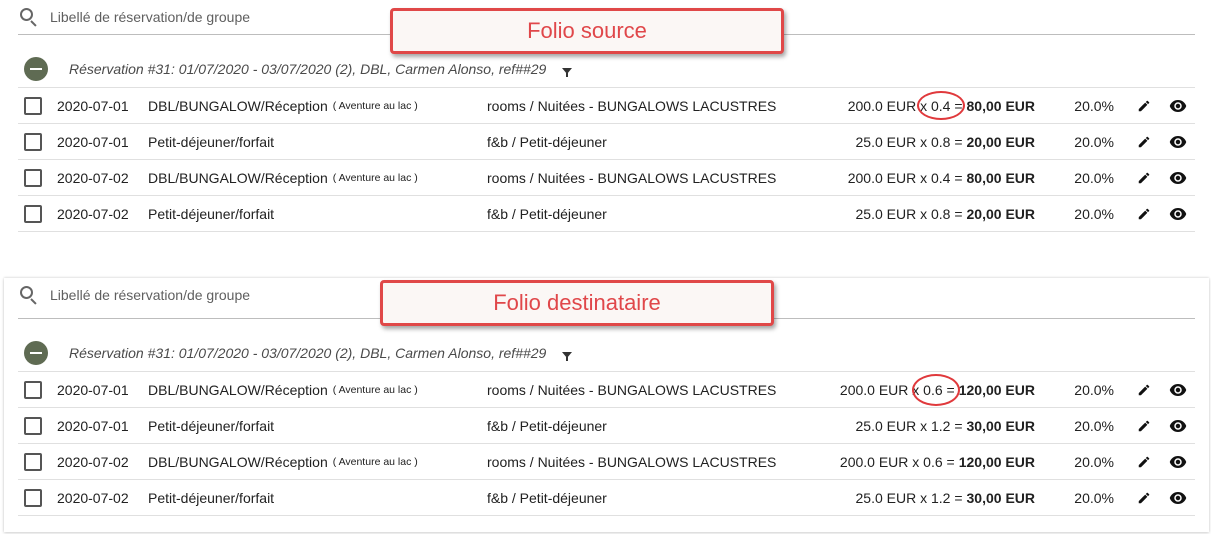 The image size is (1211, 534). Describe the element at coordinates (909, 498) in the screenshot. I see `row-amount-formula: 25.0 EUR x 1.2 =` at that location.